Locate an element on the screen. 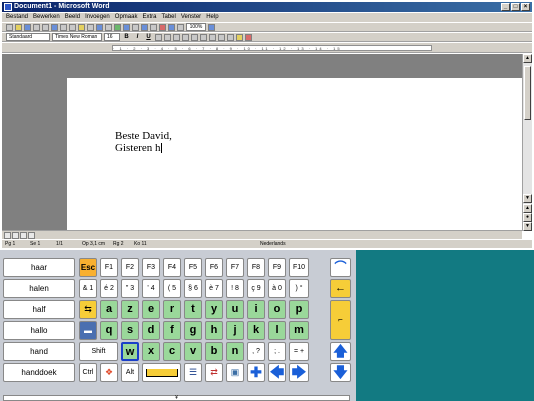 The width and height of the screenshot is (534, 401). redo-icon is located at coordinates (108, 27).